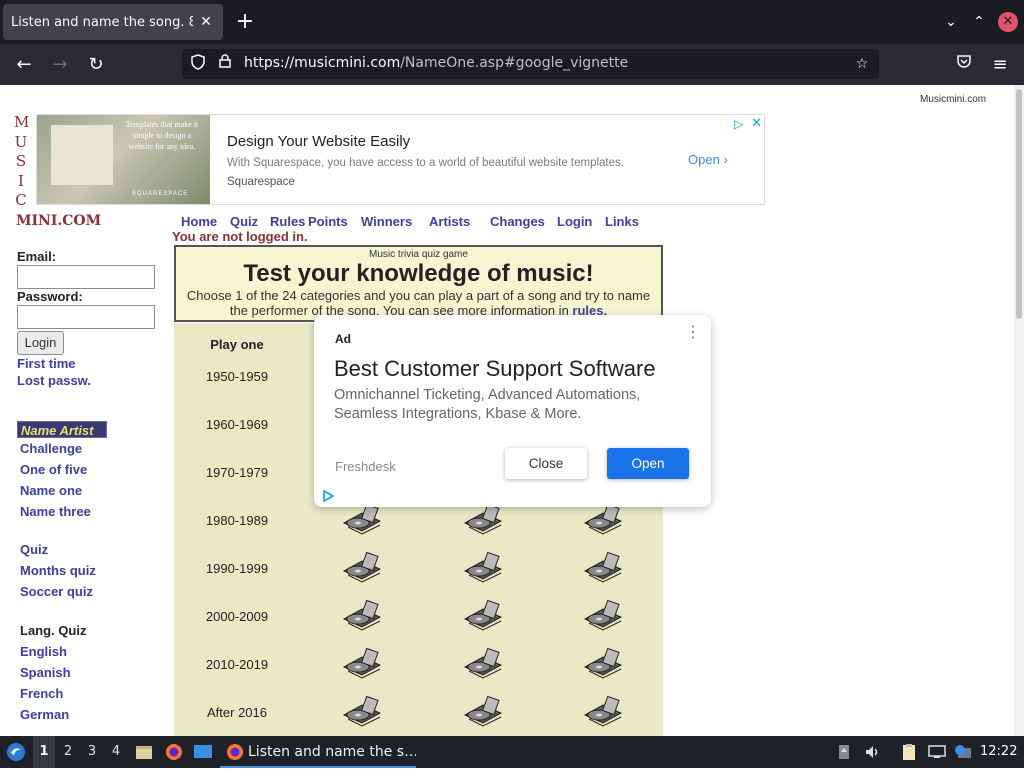 The height and width of the screenshot is (775, 1024). I want to click on login-button: Login, so click(40, 343).